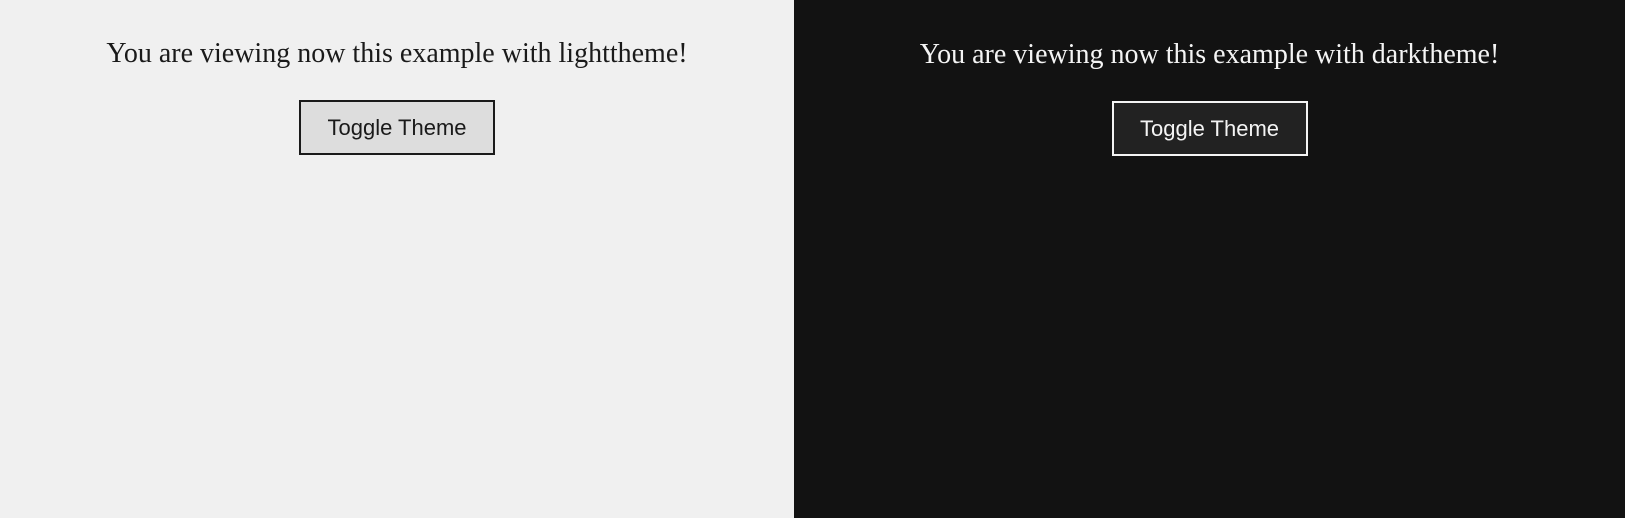 This screenshot has width=1625, height=518. What do you see at coordinates (1209, 128) in the screenshot?
I see `toggle-theme-button-dark: Toggle Theme` at bounding box center [1209, 128].